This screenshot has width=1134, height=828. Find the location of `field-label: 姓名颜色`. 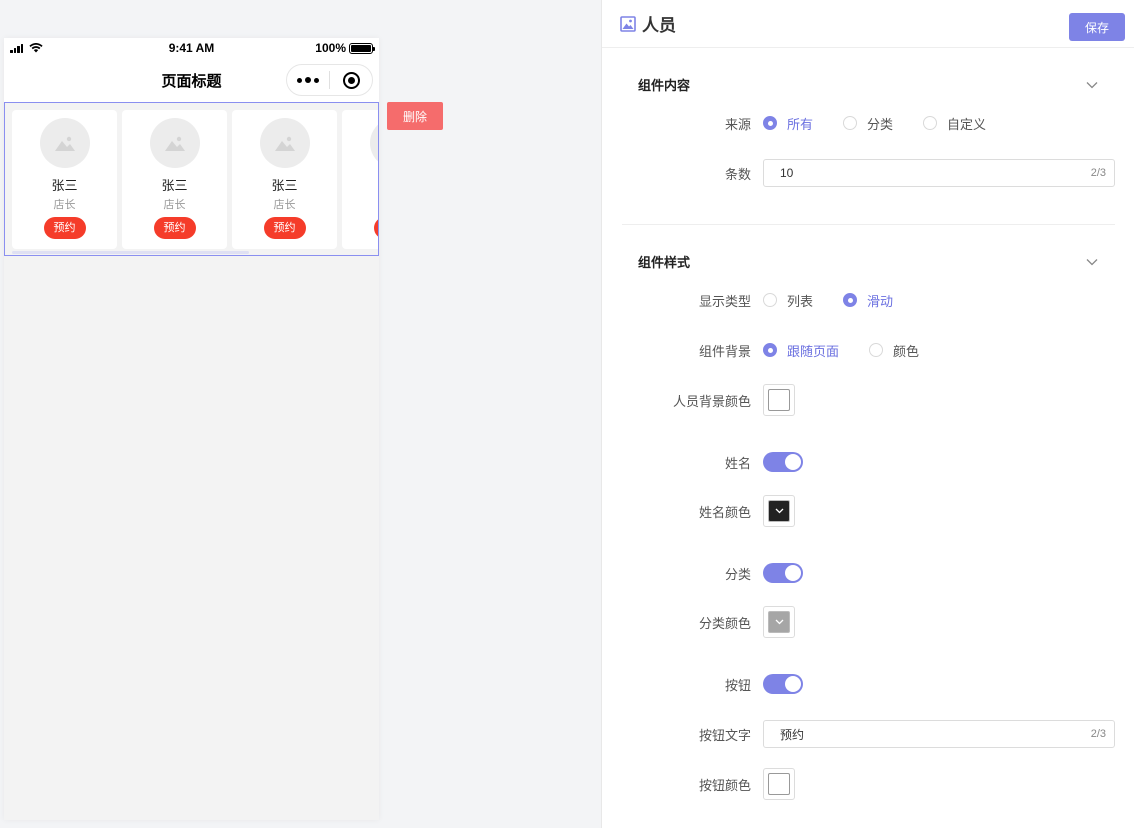

field-label: 姓名颜色 is located at coordinates (724, 513).